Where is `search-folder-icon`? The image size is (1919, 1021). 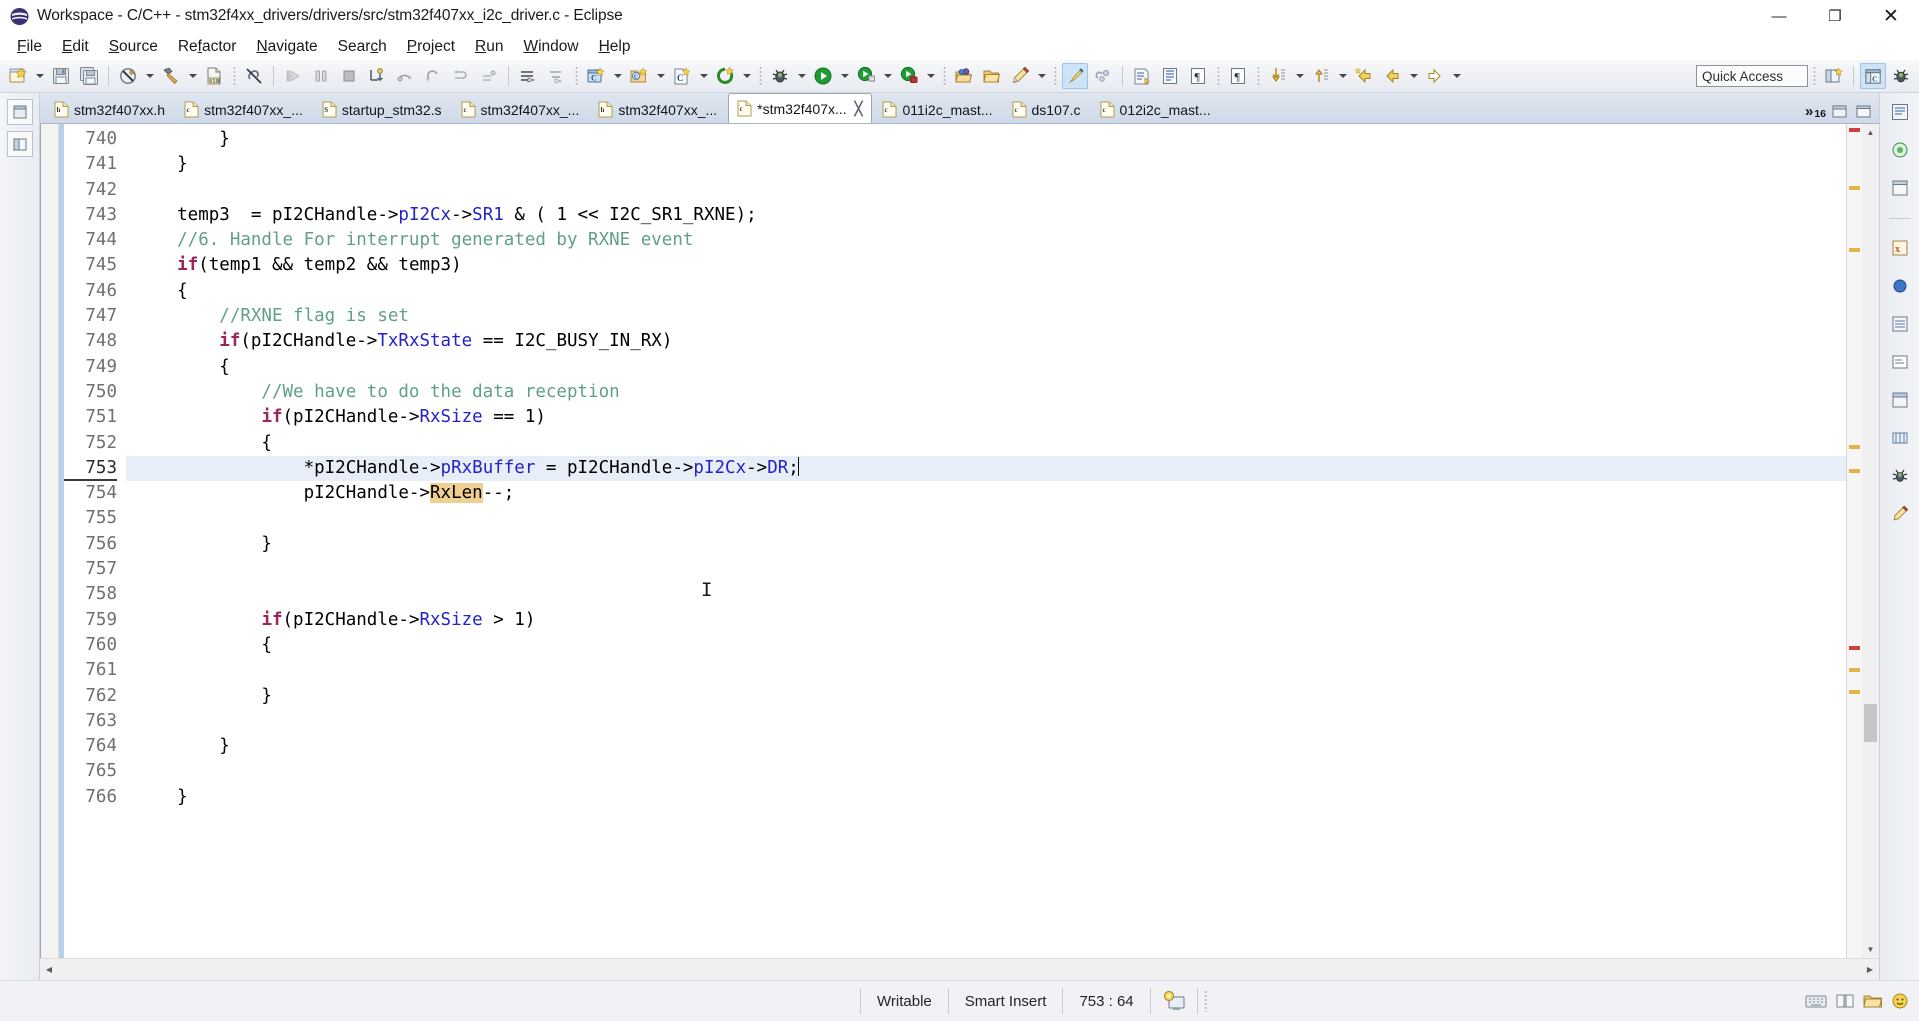 search-folder-icon is located at coordinates (992, 76).